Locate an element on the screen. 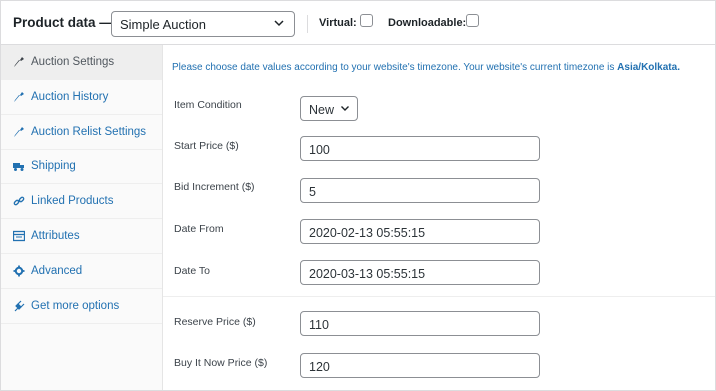 The image size is (716, 391). panel-title: Product data — is located at coordinates (63, 22).